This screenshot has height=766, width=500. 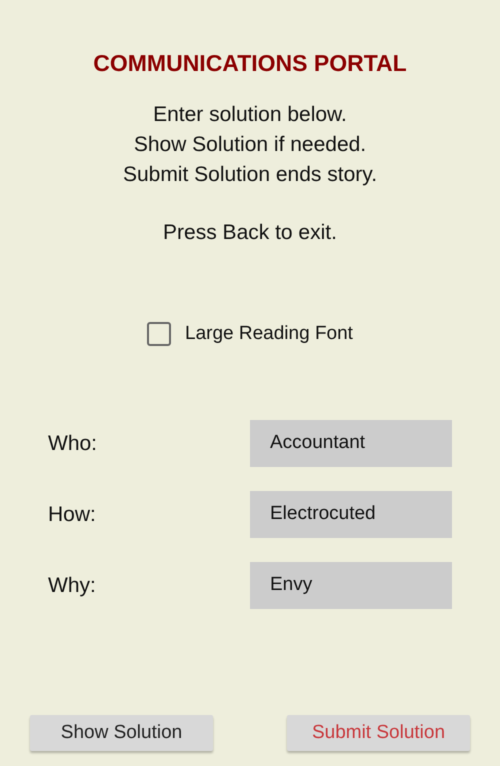 What do you see at coordinates (351, 514) in the screenshot?
I see `answer-field: Electrocuted` at bounding box center [351, 514].